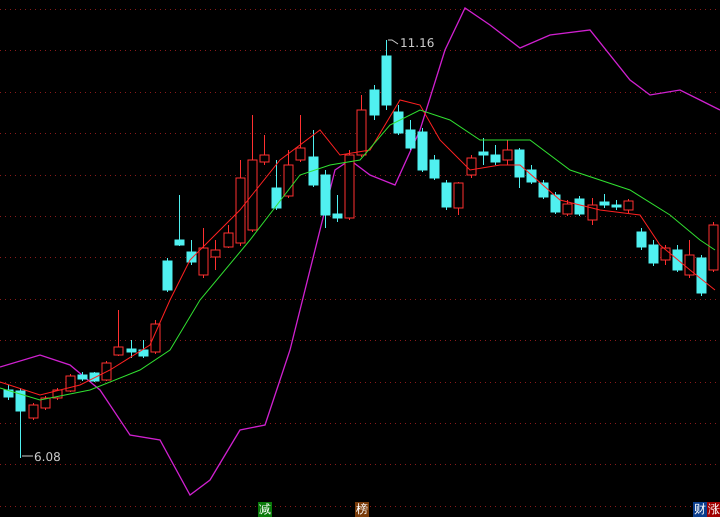 The image size is (720, 517). Describe the element at coordinates (417, 43) in the screenshot. I see `max-price-label: 11.16` at that location.